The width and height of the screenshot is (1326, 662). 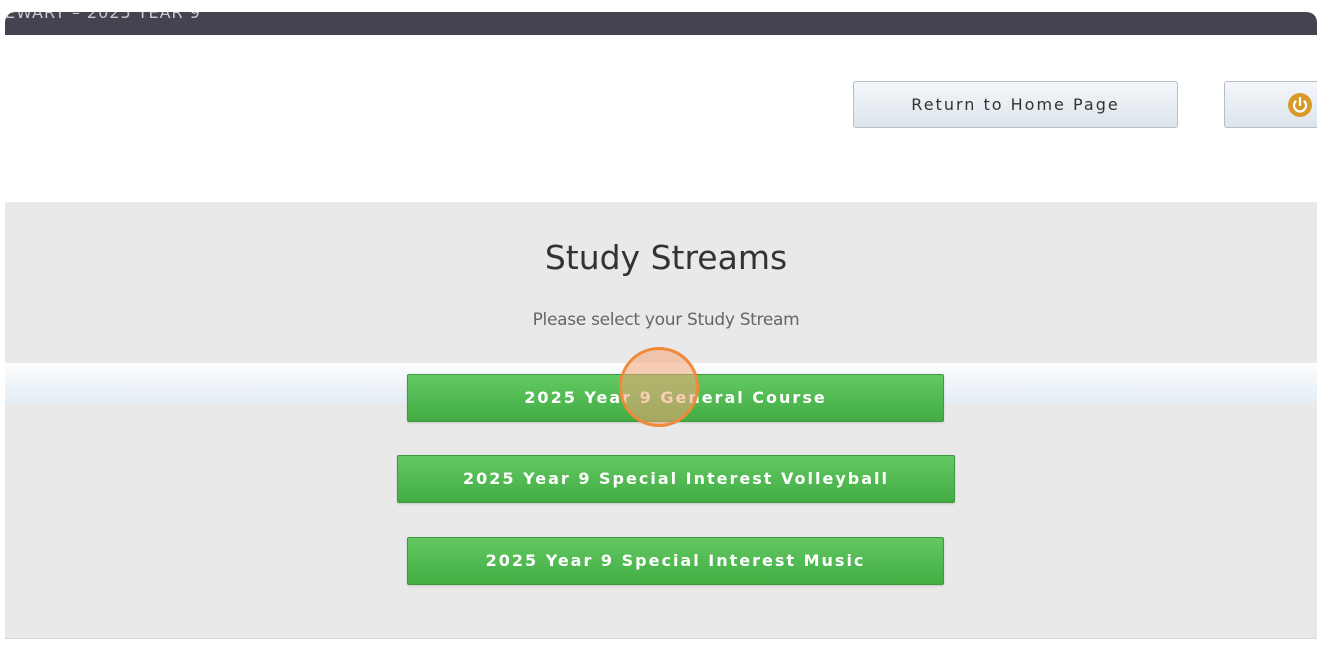 What do you see at coordinates (666, 320) in the screenshot?
I see `page-subtitle: Please select your Study Stream` at bounding box center [666, 320].